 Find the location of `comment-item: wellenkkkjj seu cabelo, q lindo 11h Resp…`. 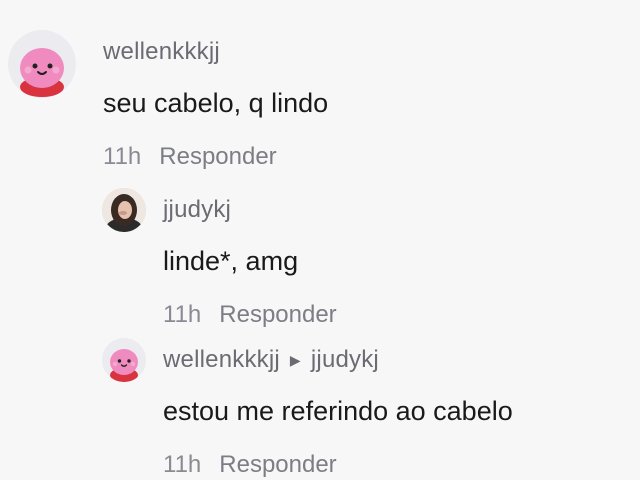

comment-item: wellenkkkjj seu cabelo, q lindo 11h Resp… is located at coordinates (168, 100).